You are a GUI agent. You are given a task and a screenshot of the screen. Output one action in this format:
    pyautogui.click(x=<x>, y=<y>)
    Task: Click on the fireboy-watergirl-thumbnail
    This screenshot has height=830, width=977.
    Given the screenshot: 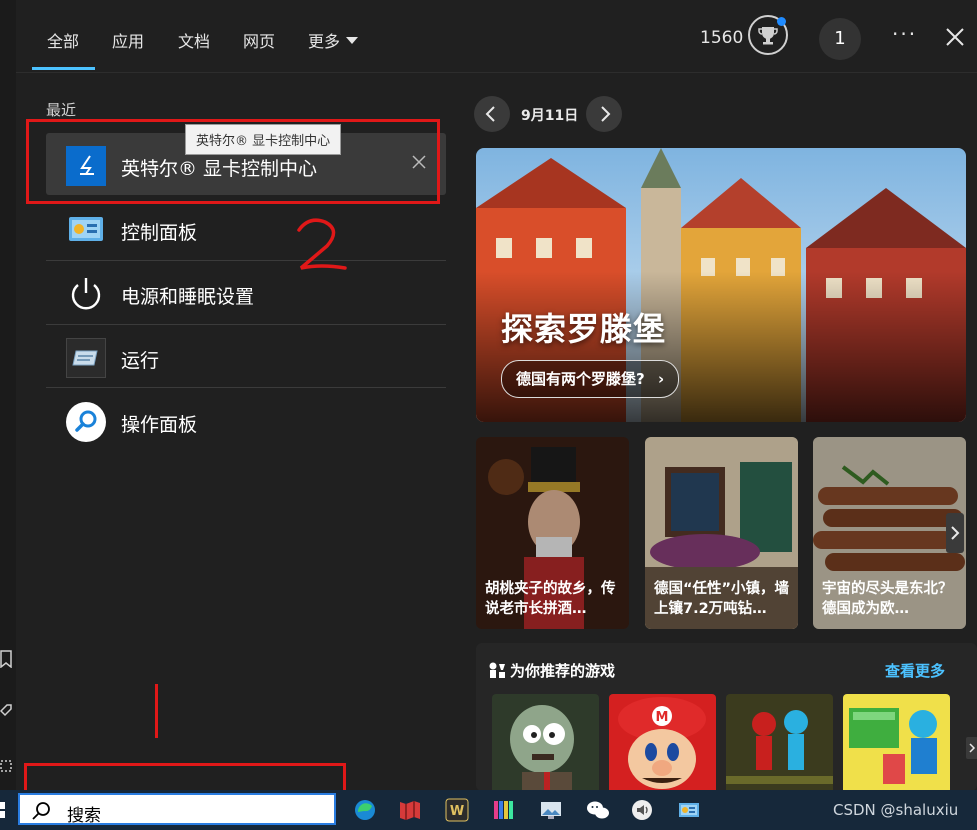 What is the action you would take?
    pyautogui.click(x=779, y=742)
    